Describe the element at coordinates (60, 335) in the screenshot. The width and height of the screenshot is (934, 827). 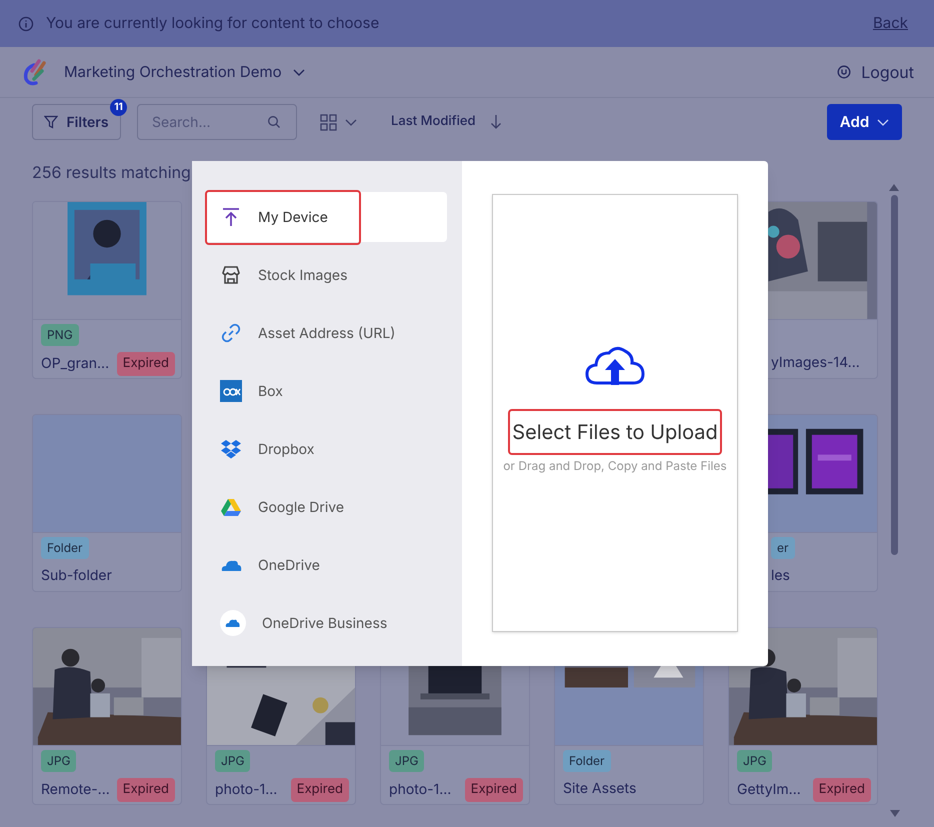
I see `type-tag: PNG` at that location.